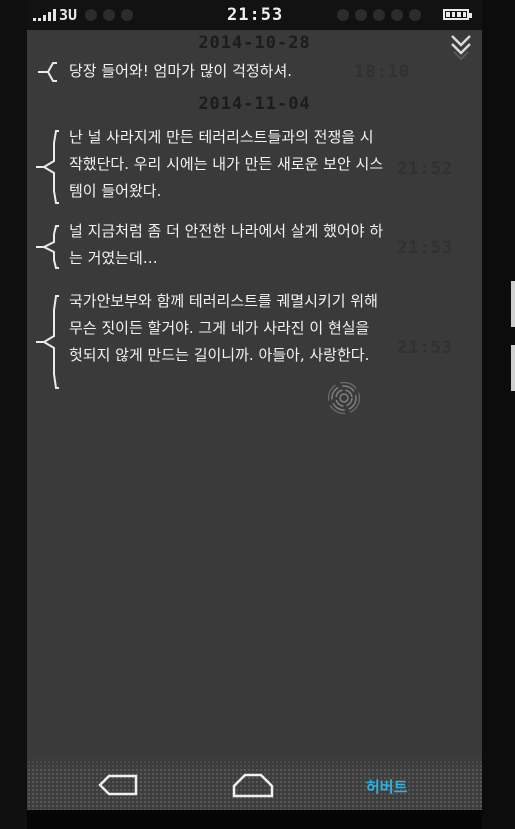 The height and width of the screenshot is (829, 515). What do you see at coordinates (13, 414) in the screenshot?
I see `device-bezel-left` at bounding box center [13, 414].